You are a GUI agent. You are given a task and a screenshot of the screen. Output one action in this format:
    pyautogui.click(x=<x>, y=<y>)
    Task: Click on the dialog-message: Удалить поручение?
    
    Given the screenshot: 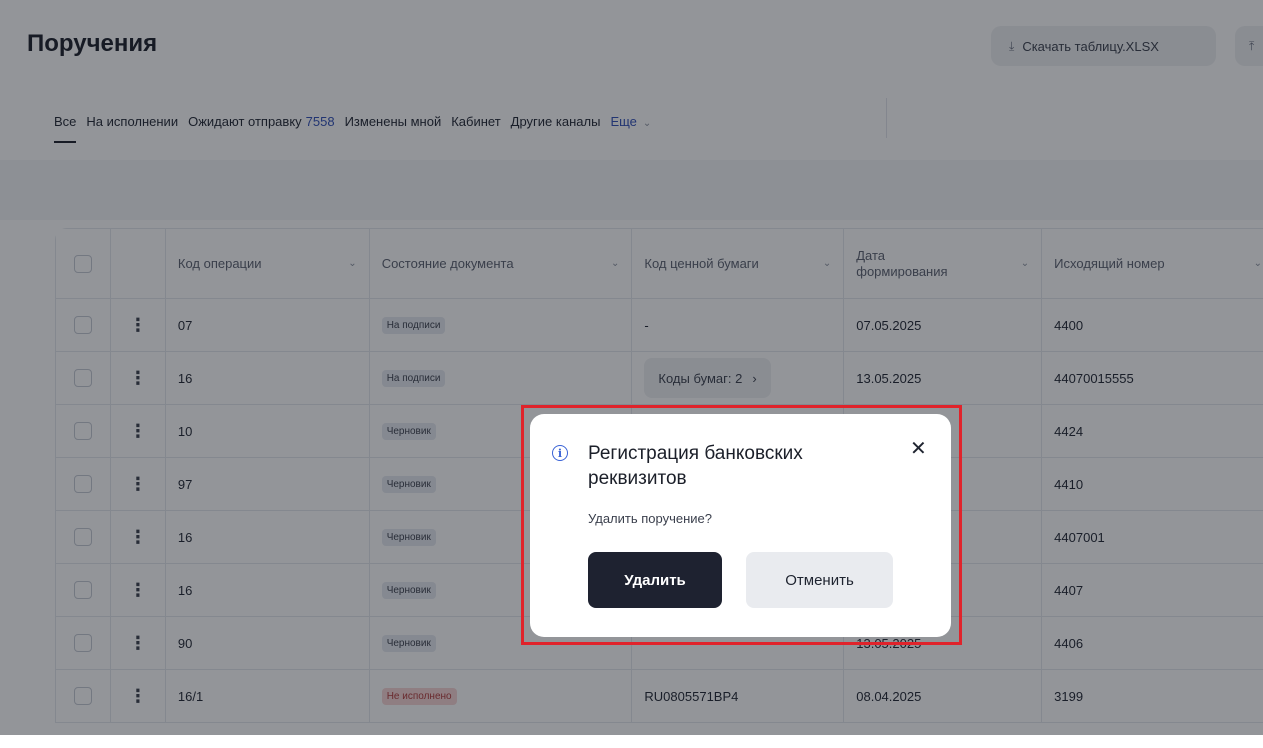 What is the action you would take?
    pyautogui.click(x=650, y=518)
    